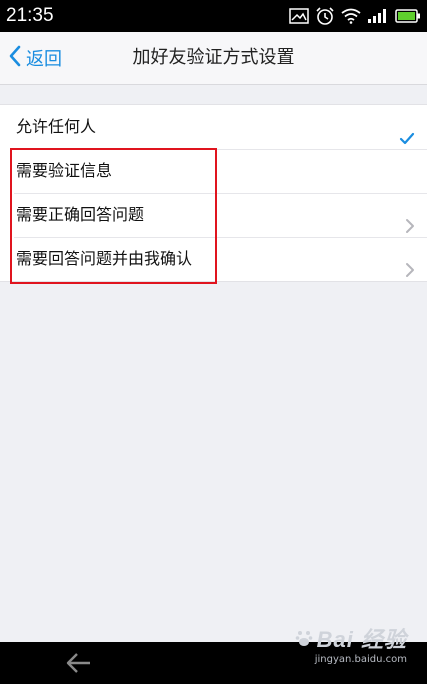 This screenshot has height=684, width=427. I want to click on back-button: 返回, so click(35, 58).